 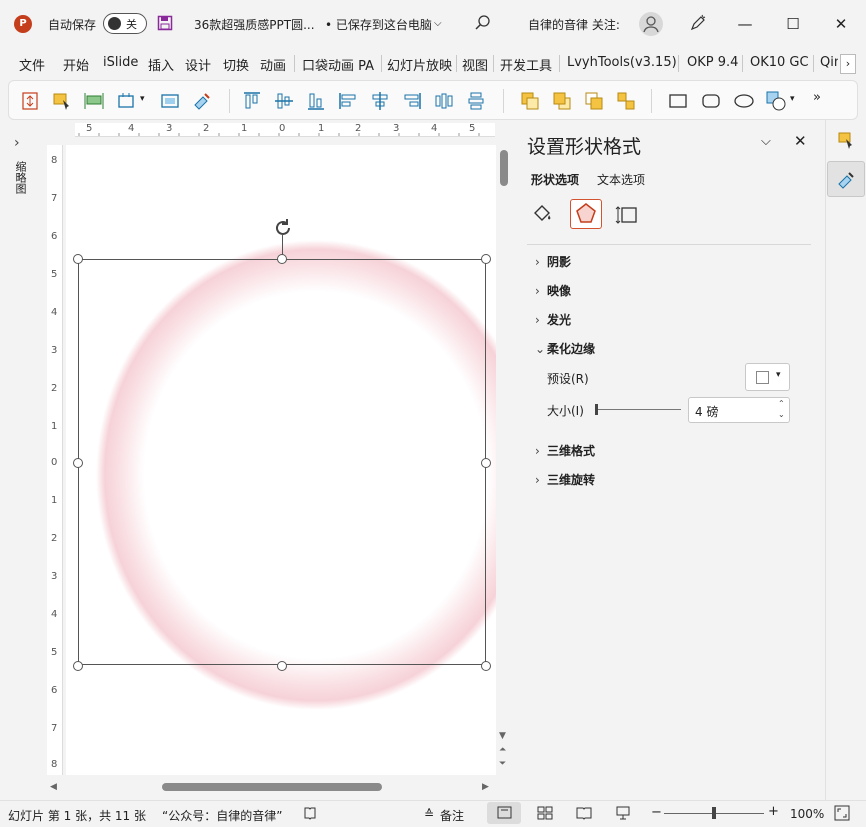 I want to click on close-pane-icon: ✕, so click(x=800, y=141).